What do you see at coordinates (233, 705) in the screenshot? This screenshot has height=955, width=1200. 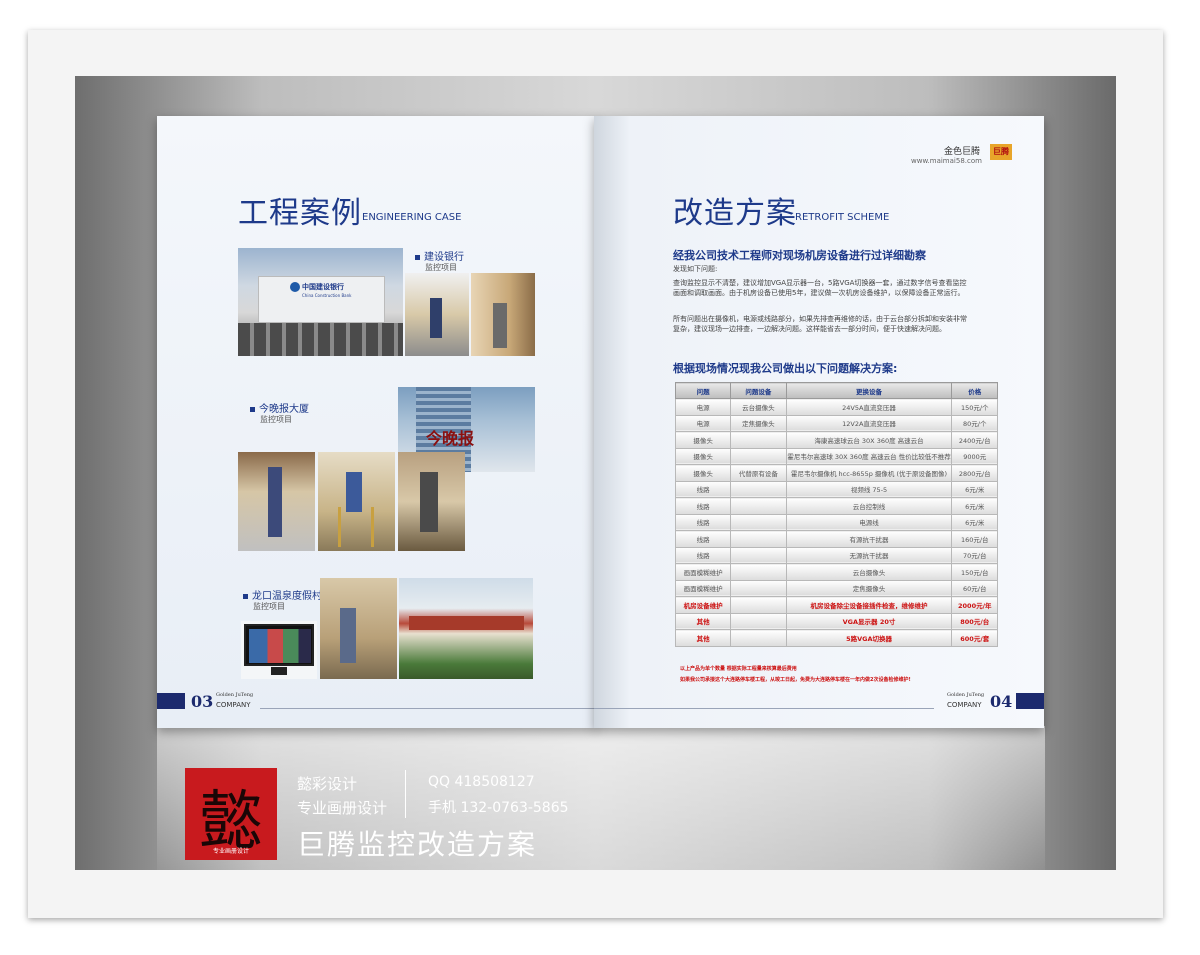 I see `left-footer-company: COMPANY` at bounding box center [233, 705].